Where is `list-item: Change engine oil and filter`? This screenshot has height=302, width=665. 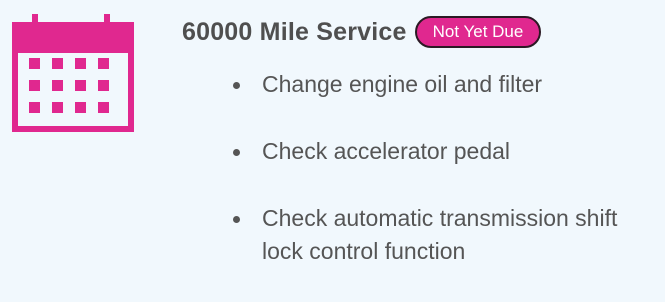
list-item: Change engine oil and filter is located at coordinates (438, 84).